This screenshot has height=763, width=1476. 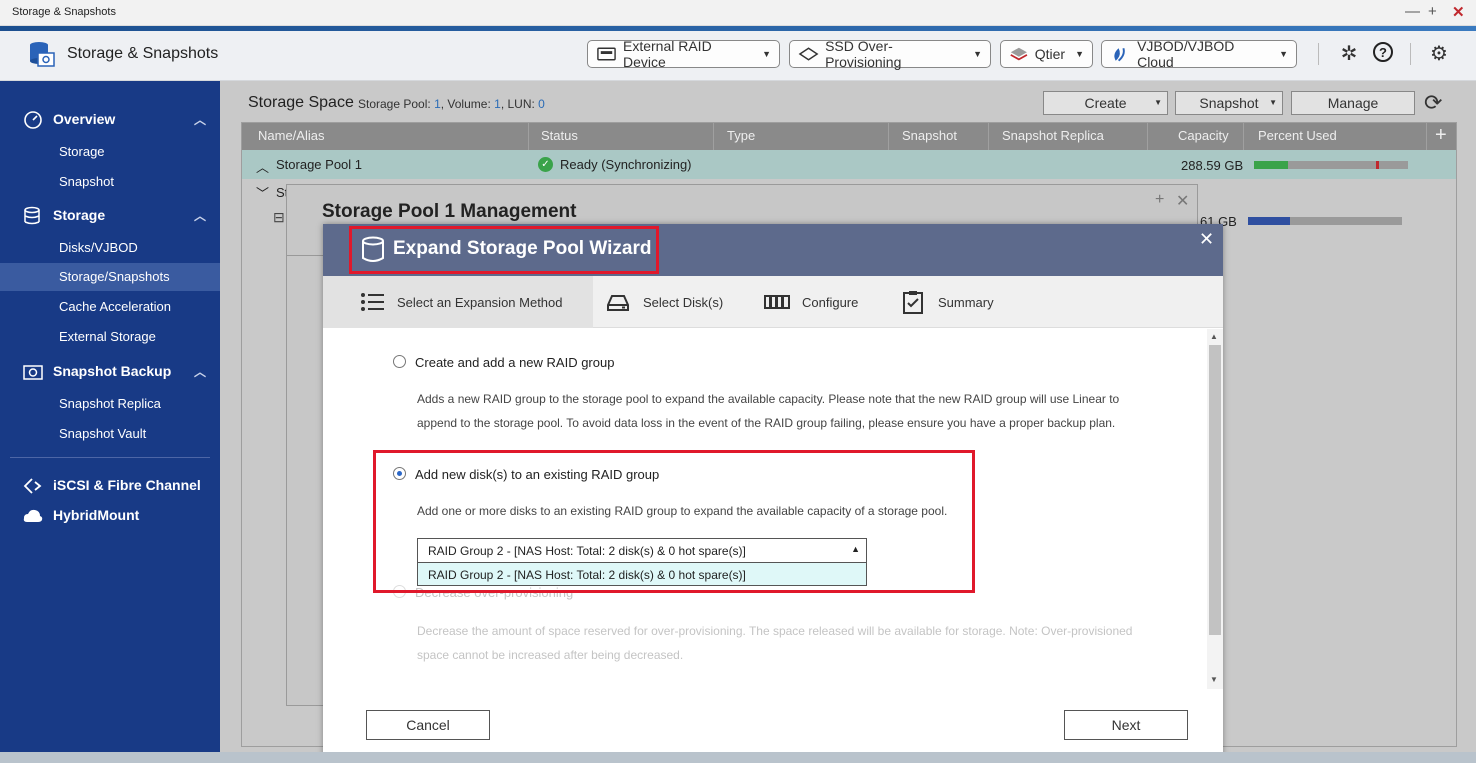 What do you see at coordinates (1119, 54) in the screenshot?
I see `vjbod-cloud-icon` at bounding box center [1119, 54].